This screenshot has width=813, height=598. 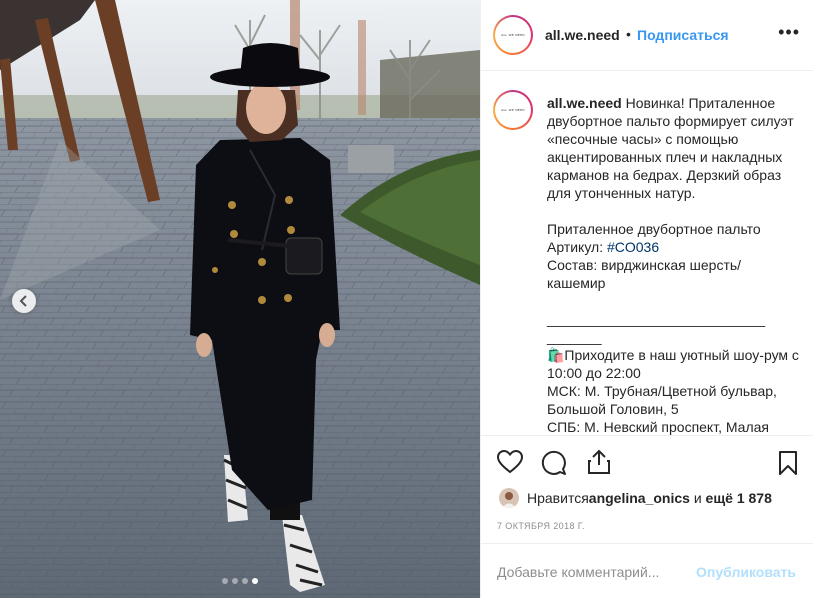 I want to click on account-avatar: ALL WE NEED, so click(x=513, y=35).